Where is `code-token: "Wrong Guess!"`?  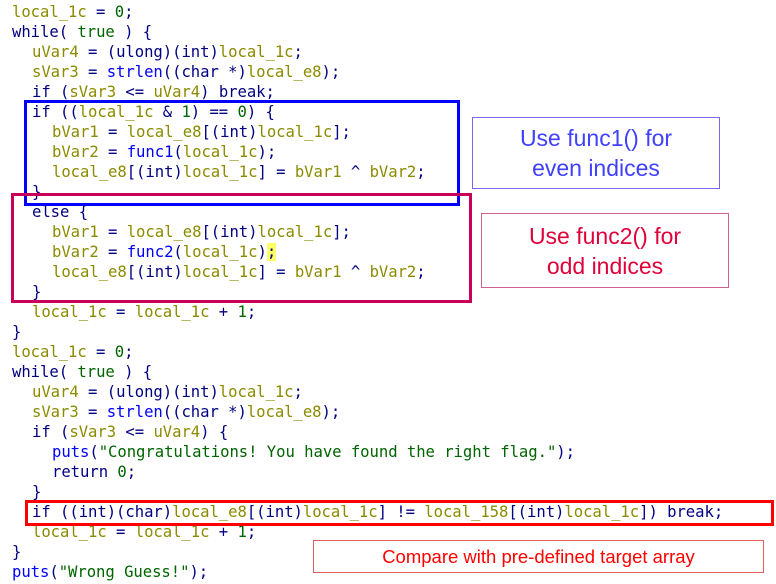 code-token: "Wrong Guess!" is located at coordinates (124, 572).